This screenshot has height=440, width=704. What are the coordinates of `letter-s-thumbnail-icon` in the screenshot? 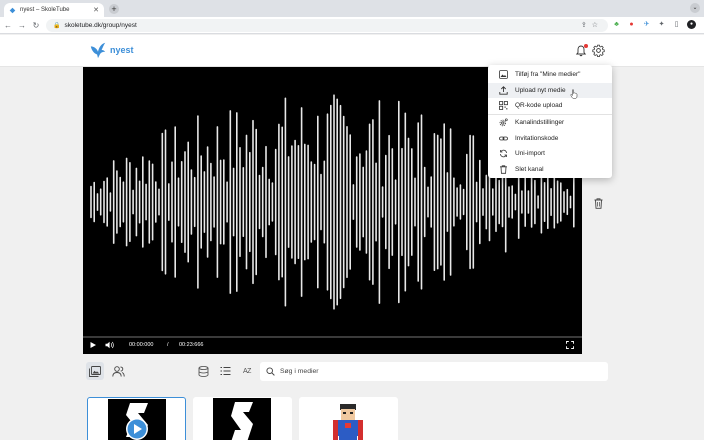 It's located at (137, 421).